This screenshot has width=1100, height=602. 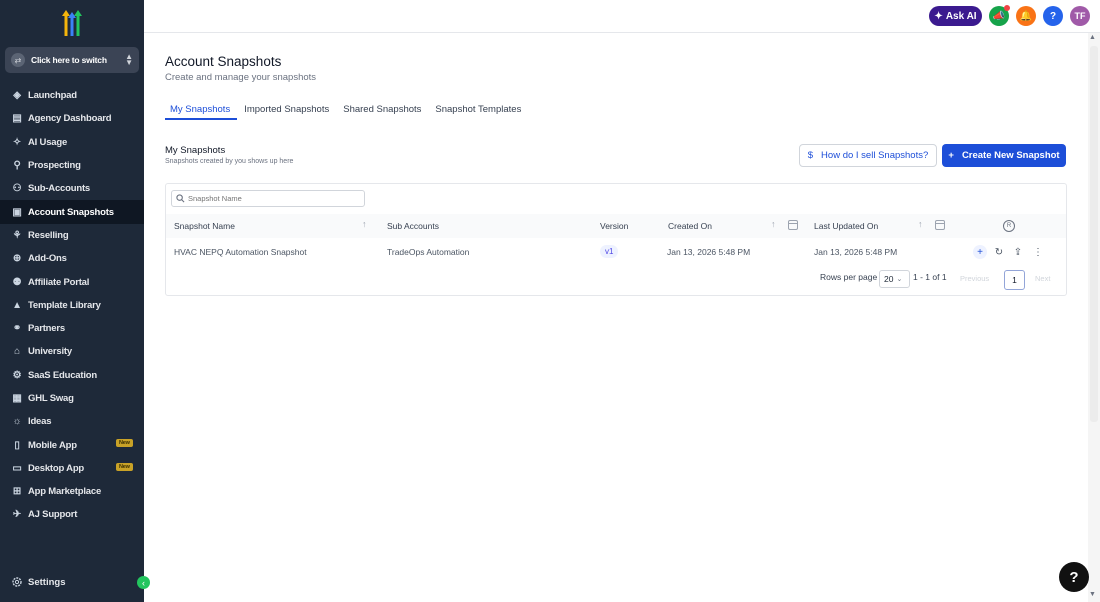 I want to click on sidebar-item-prospecting: ⚲ Prospecting, so click(x=72, y=165).